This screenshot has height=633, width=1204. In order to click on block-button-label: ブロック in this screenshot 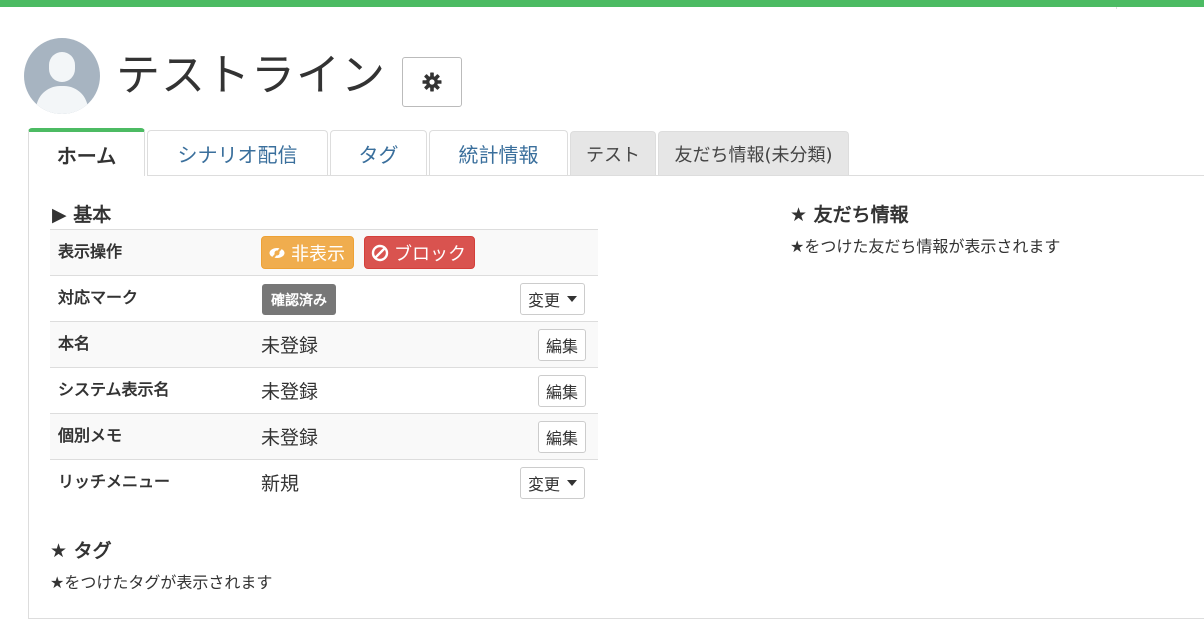, I will do `click(430, 254)`.